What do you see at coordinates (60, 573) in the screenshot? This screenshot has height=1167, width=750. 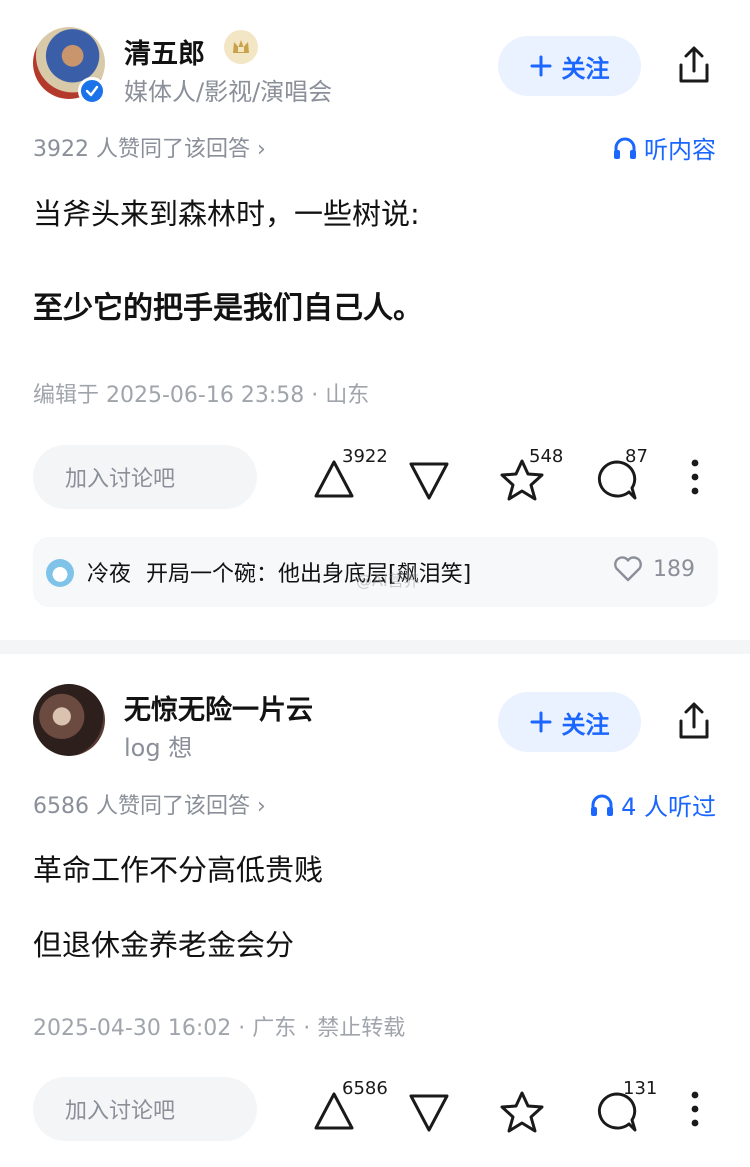 I see `commenter-avatar` at bounding box center [60, 573].